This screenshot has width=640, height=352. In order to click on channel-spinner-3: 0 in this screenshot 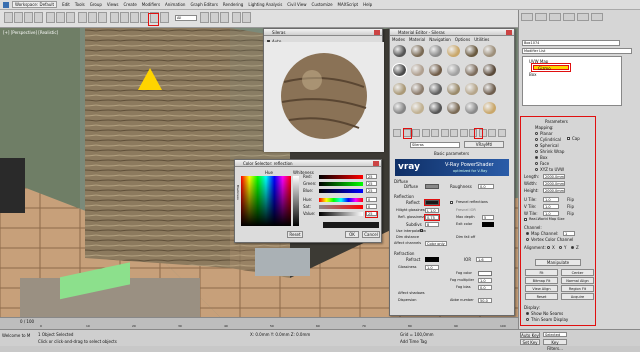, I will do `click(371, 199)`.